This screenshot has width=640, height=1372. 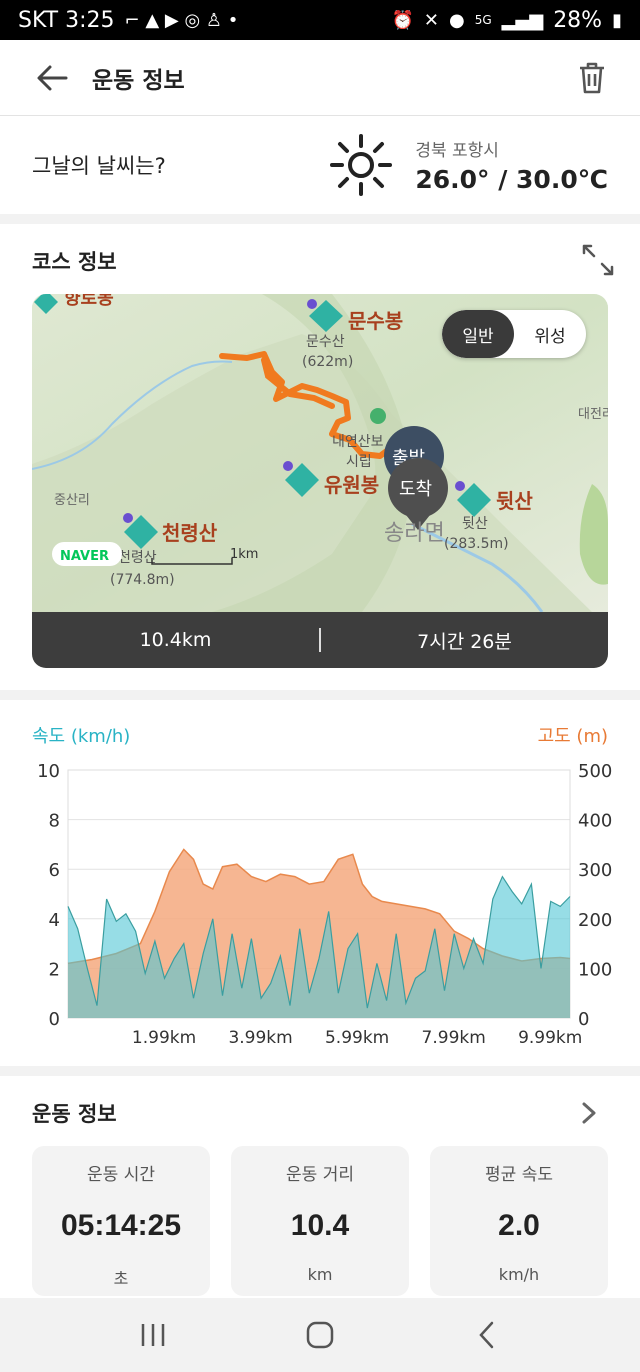 I want to click on chevron-right-icon, so click(x=589, y=1113).